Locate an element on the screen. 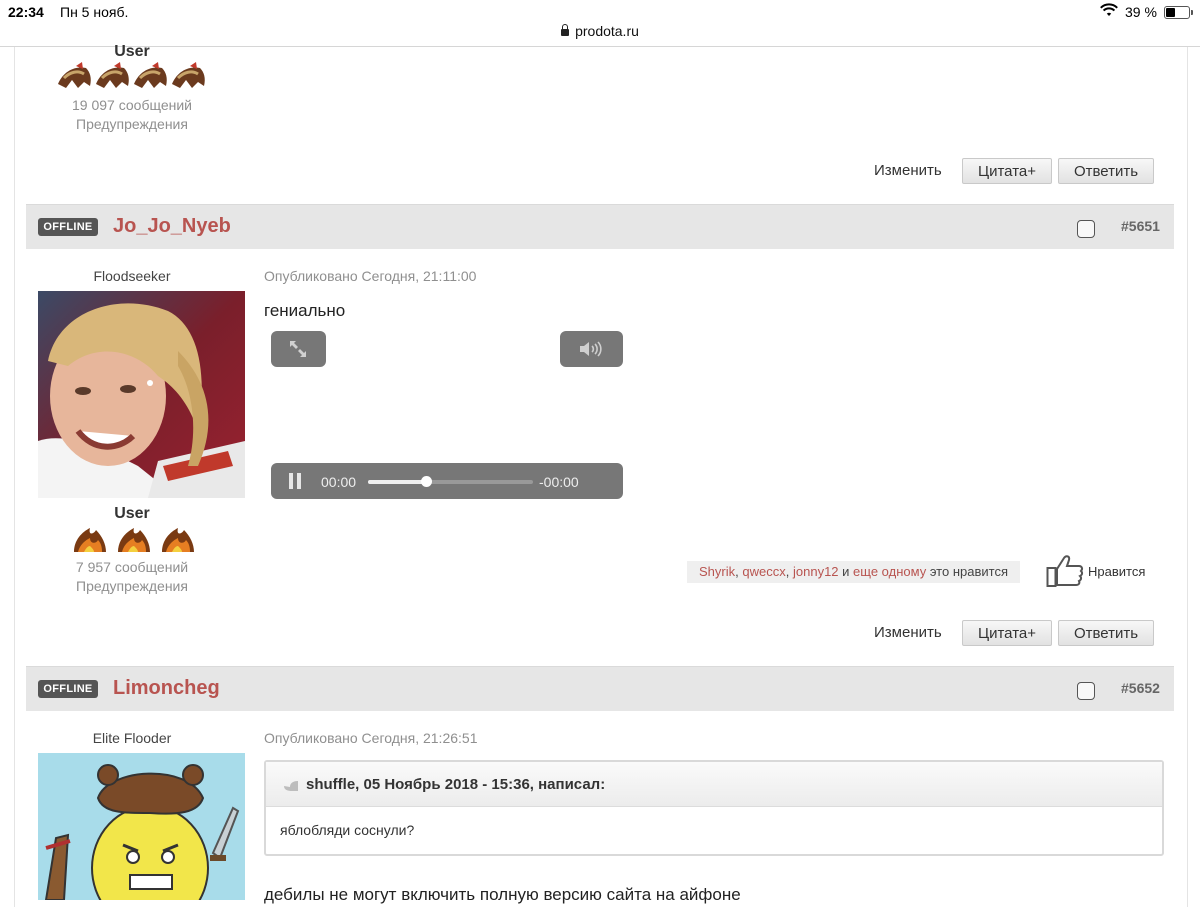 This screenshot has height=907, width=1200. status-bar: 22:34 Пн 5 нояб. prodota.ru 39 % is located at coordinates (600, 23).